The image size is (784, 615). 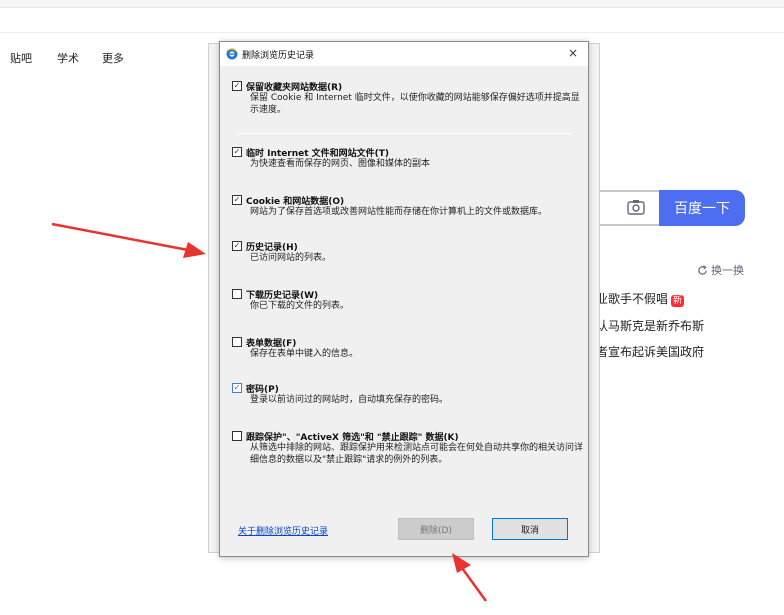 I want to click on hot-search-text: 者宣布起诉美国政府, so click(x=650, y=352).